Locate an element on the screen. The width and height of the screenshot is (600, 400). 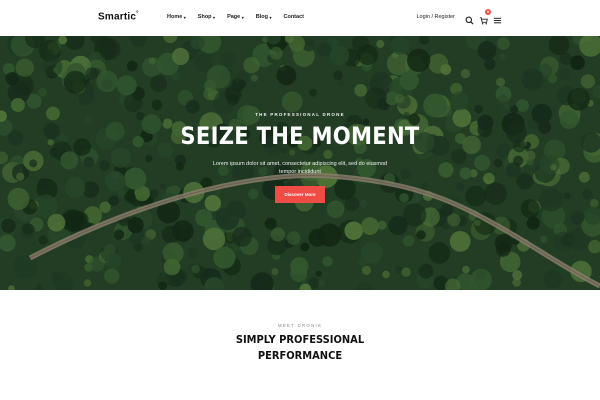
hero-title: SEIZE THE MOMENT is located at coordinates (300, 136).